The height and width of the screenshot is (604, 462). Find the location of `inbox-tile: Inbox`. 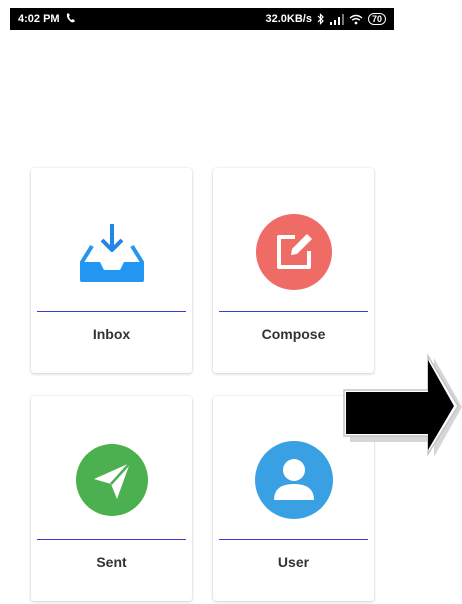

inbox-tile: Inbox is located at coordinates (111, 270).